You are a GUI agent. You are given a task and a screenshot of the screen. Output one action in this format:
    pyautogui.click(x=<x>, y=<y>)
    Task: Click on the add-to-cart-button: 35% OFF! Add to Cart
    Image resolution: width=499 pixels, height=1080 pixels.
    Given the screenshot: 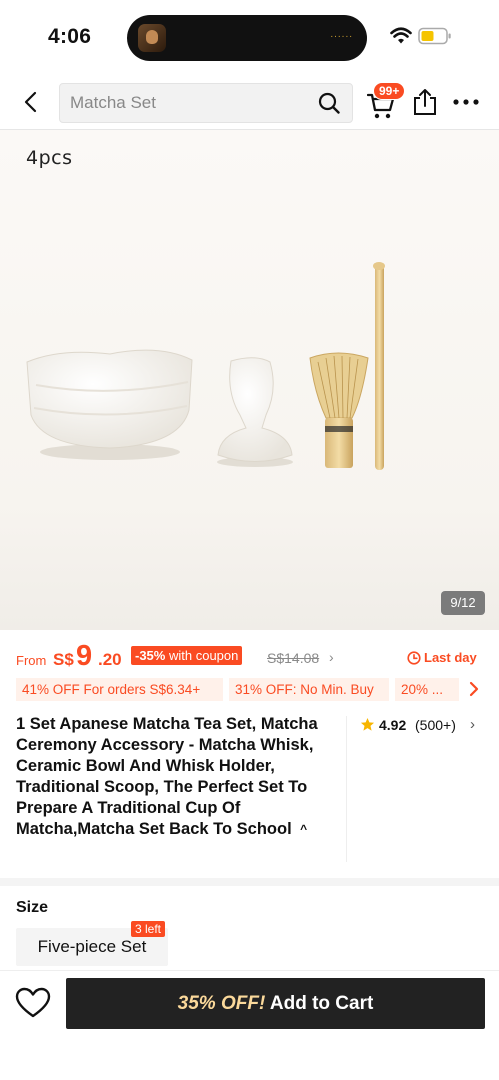 What is the action you would take?
    pyautogui.click(x=275, y=1003)
    